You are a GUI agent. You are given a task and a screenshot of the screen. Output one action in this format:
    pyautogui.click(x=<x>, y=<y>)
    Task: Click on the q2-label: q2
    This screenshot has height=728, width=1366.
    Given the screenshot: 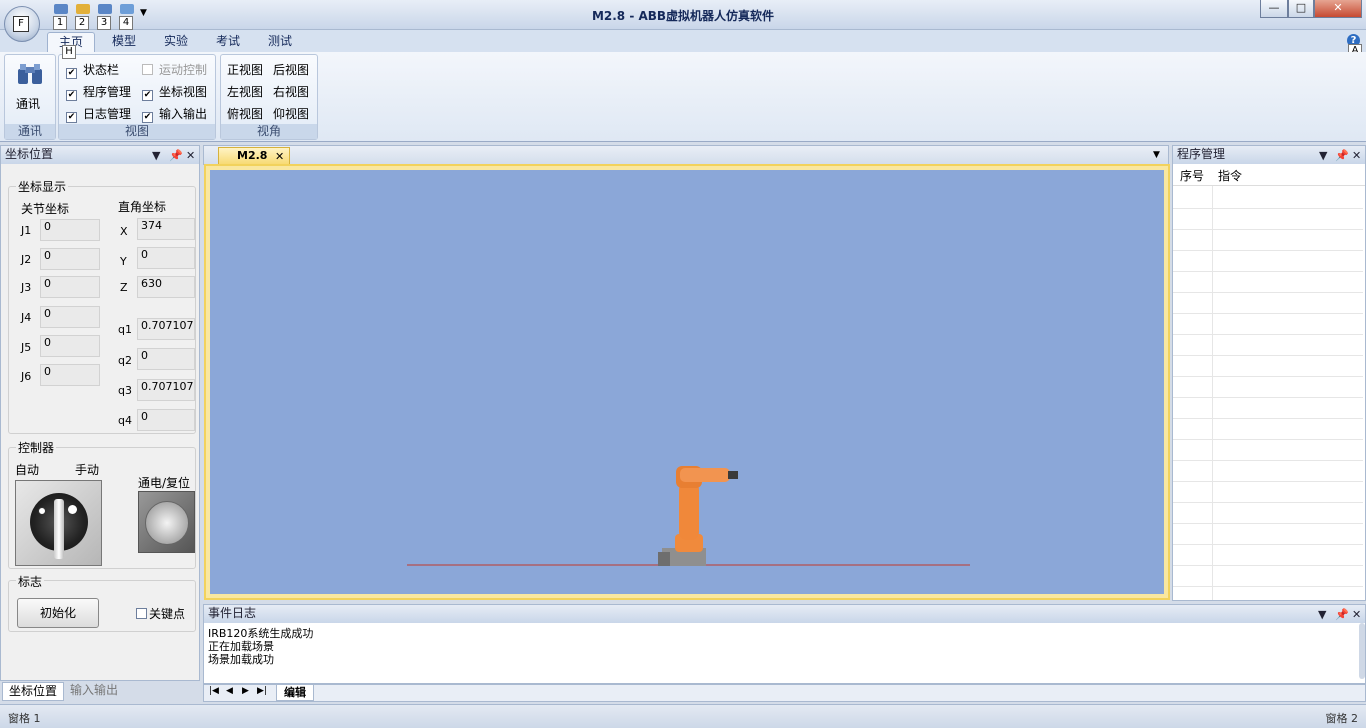 What is the action you would take?
    pyautogui.click(x=125, y=360)
    